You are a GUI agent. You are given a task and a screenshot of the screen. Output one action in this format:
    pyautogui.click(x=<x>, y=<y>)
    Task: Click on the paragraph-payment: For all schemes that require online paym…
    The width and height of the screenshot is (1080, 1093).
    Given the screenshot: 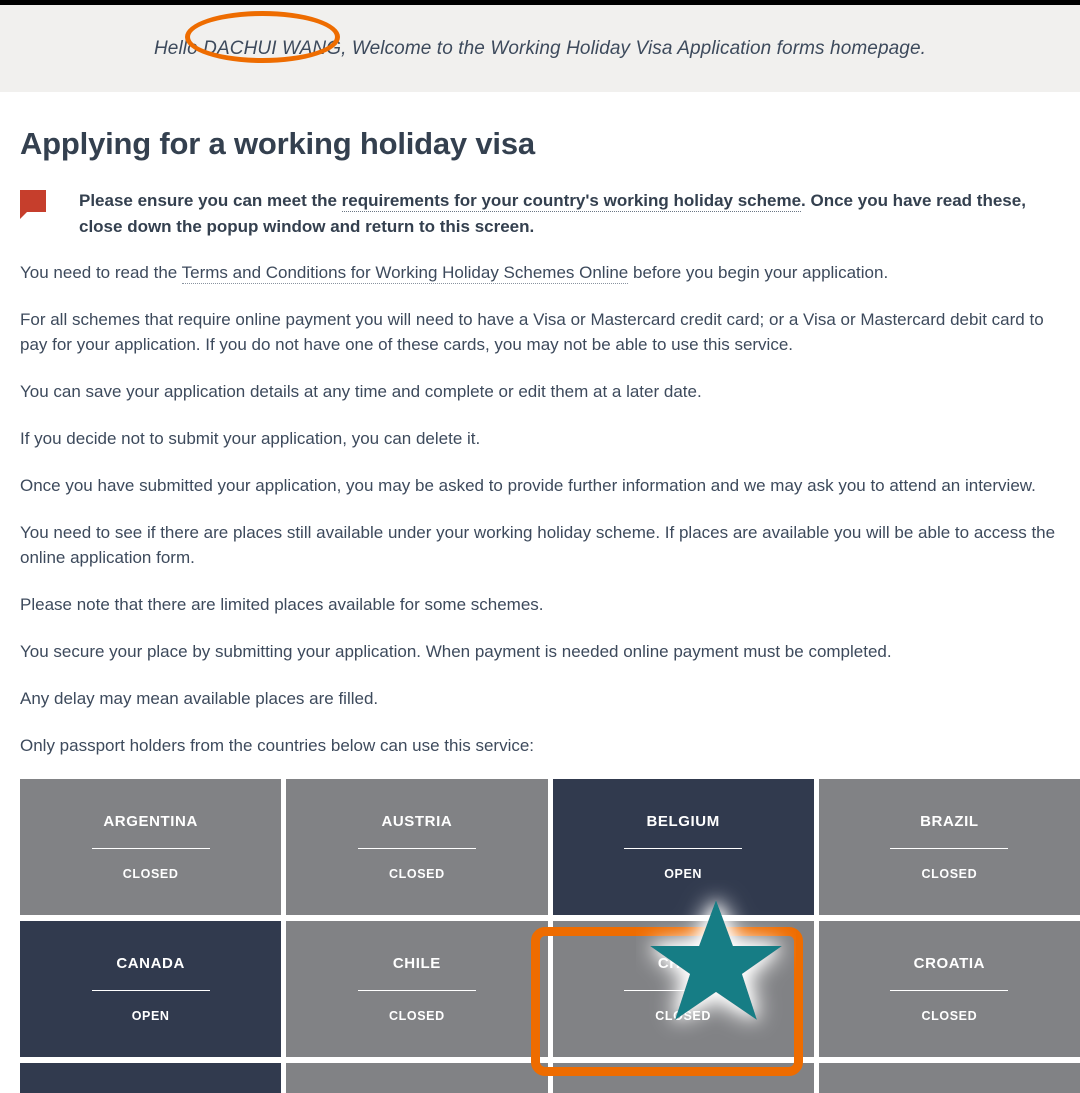 What is the action you would take?
    pyautogui.click(x=532, y=331)
    